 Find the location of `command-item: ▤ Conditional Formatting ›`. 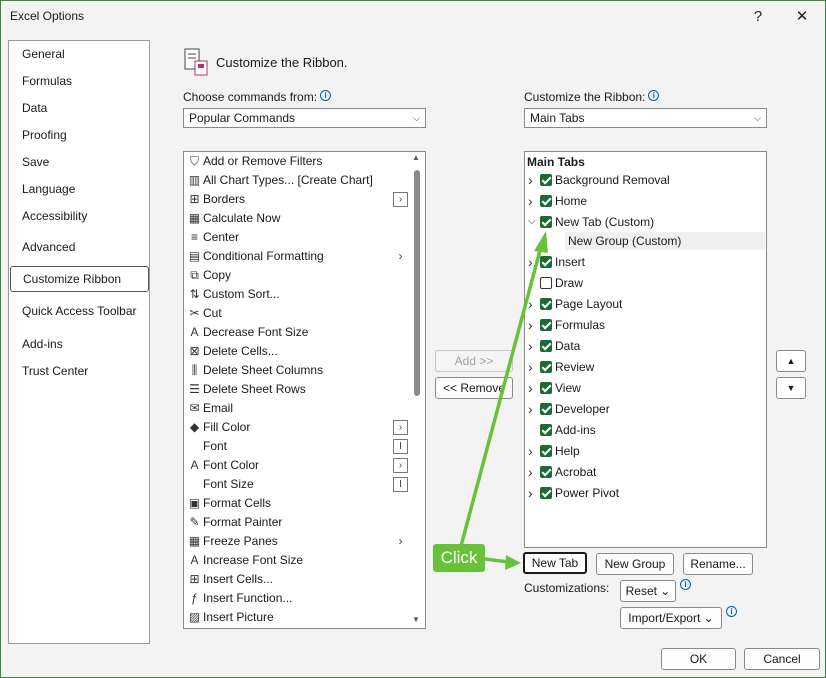

command-item: ▤ Conditional Formatting › is located at coordinates (297, 256).